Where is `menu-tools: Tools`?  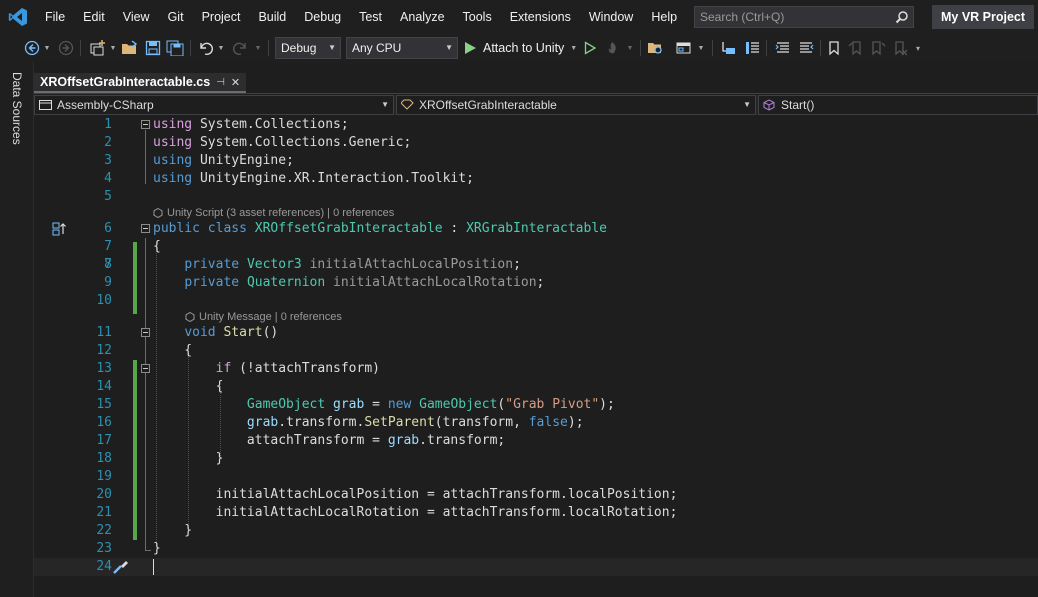 menu-tools: Tools is located at coordinates (477, 17).